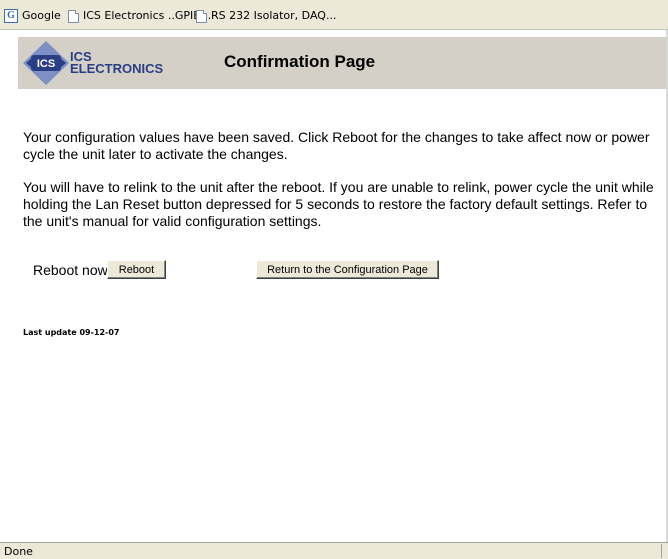 Image resolution: width=668 pixels, height=559 pixels. Describe the element at coordinates (41, 15) in the screenshot. I see `bookmark-label: Google` at that location.